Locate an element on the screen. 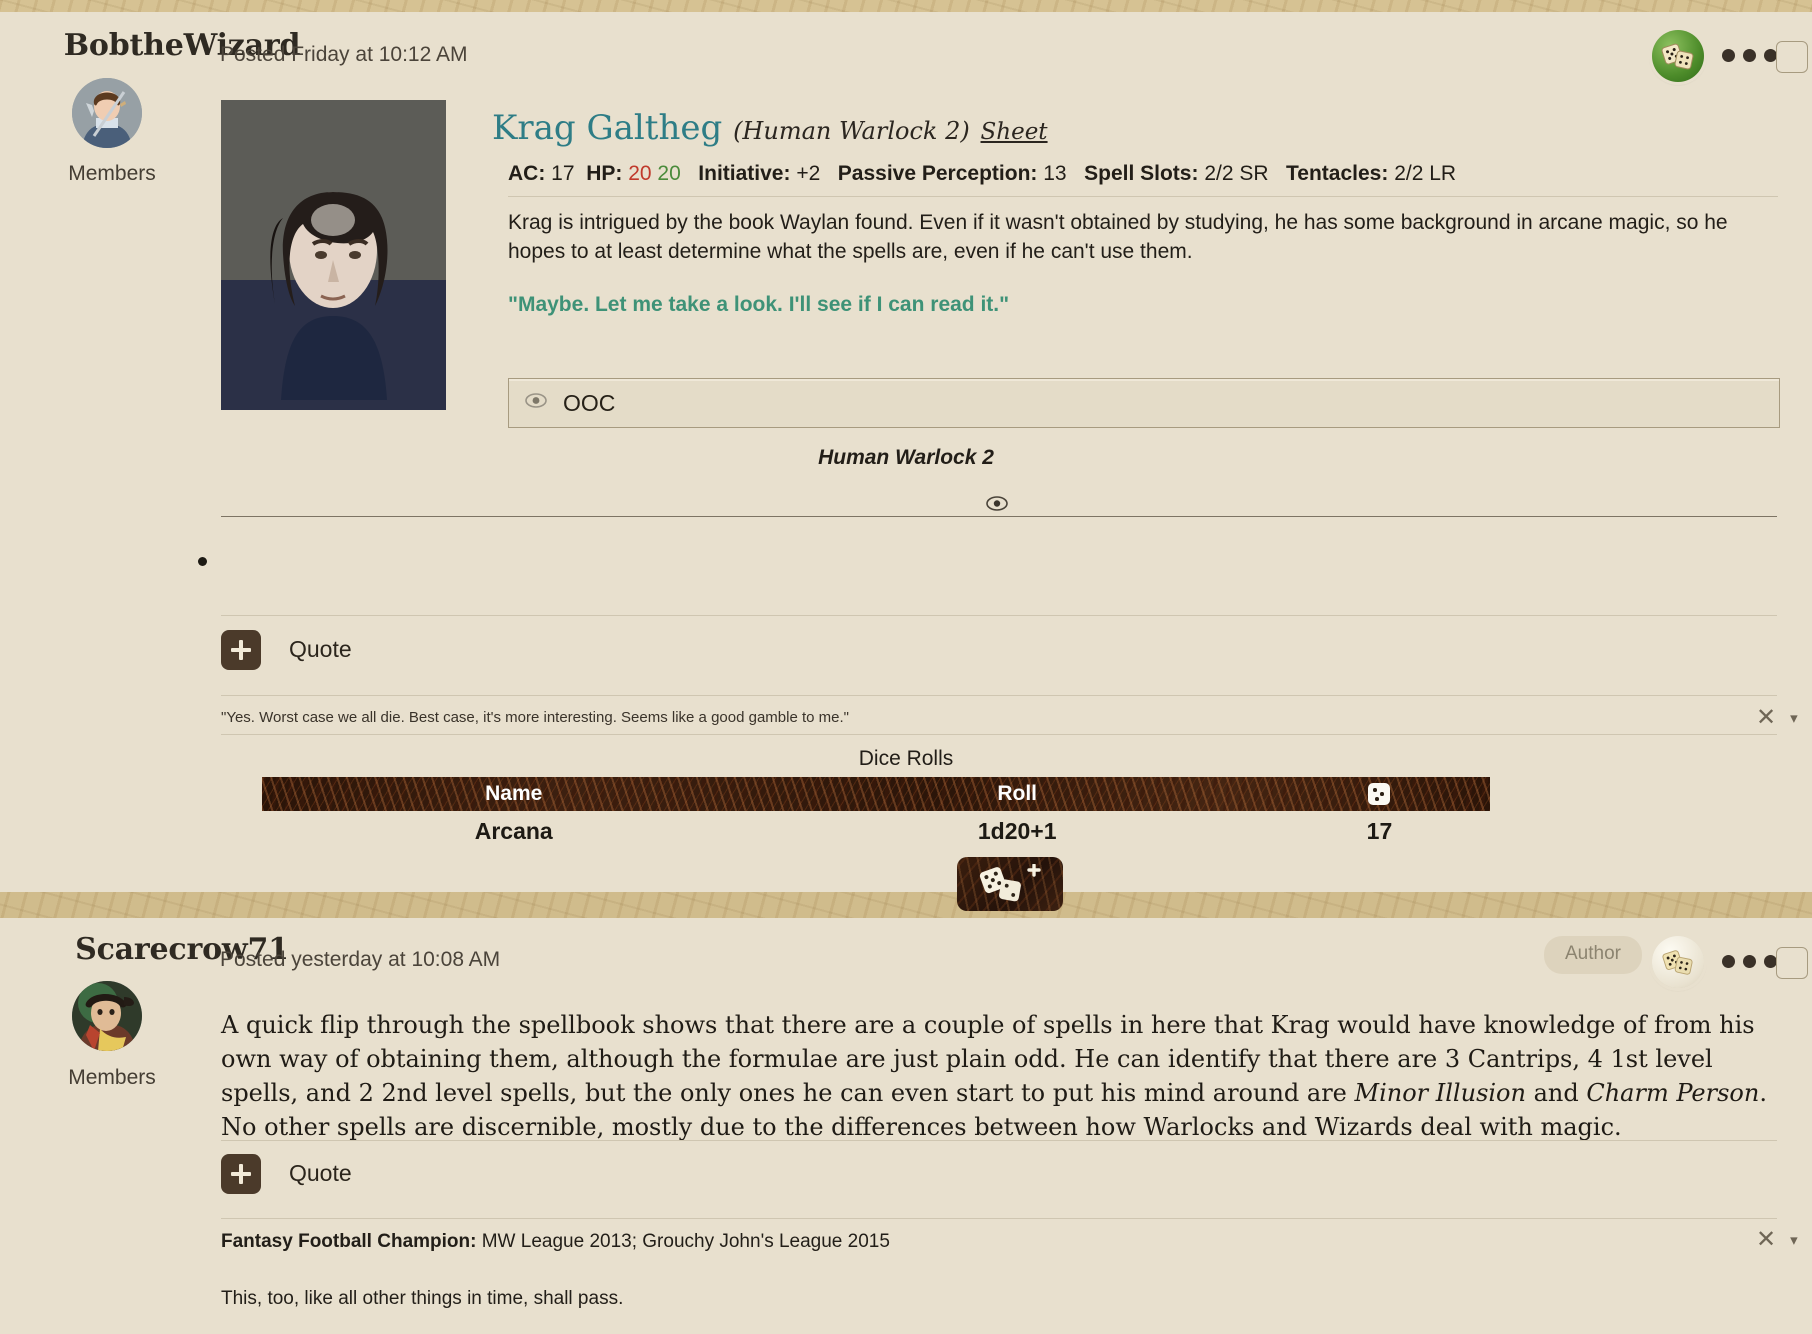  stat-label-initiative: Initiative: is located at coordinates (744, 173).